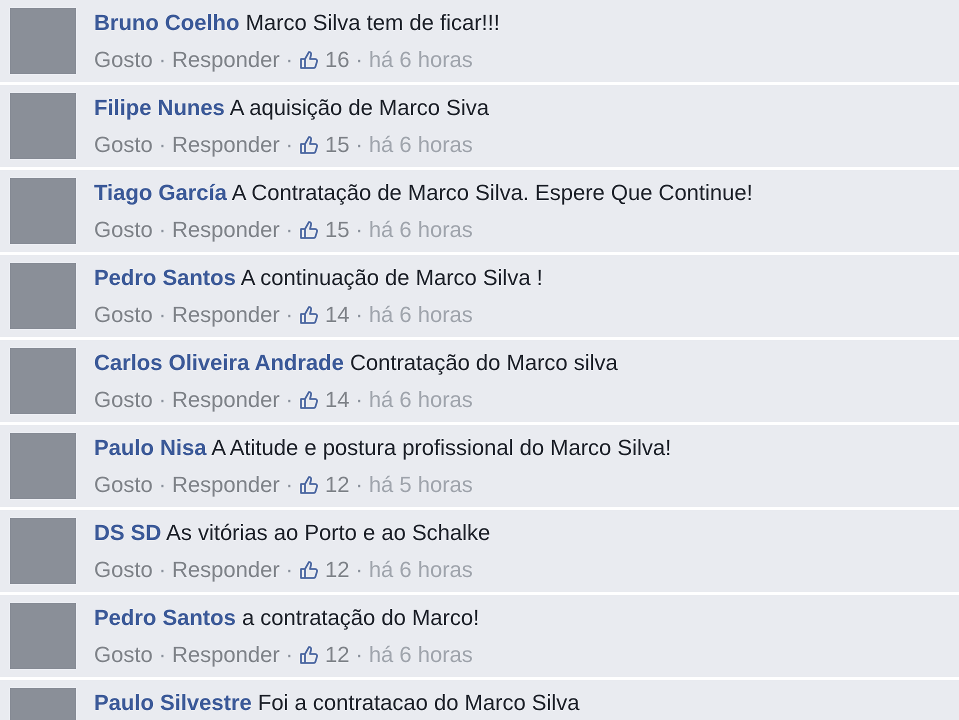  Describe the element at coordinates (128, 532) in the screenshot. I see `author-name: DS SD` at that location.